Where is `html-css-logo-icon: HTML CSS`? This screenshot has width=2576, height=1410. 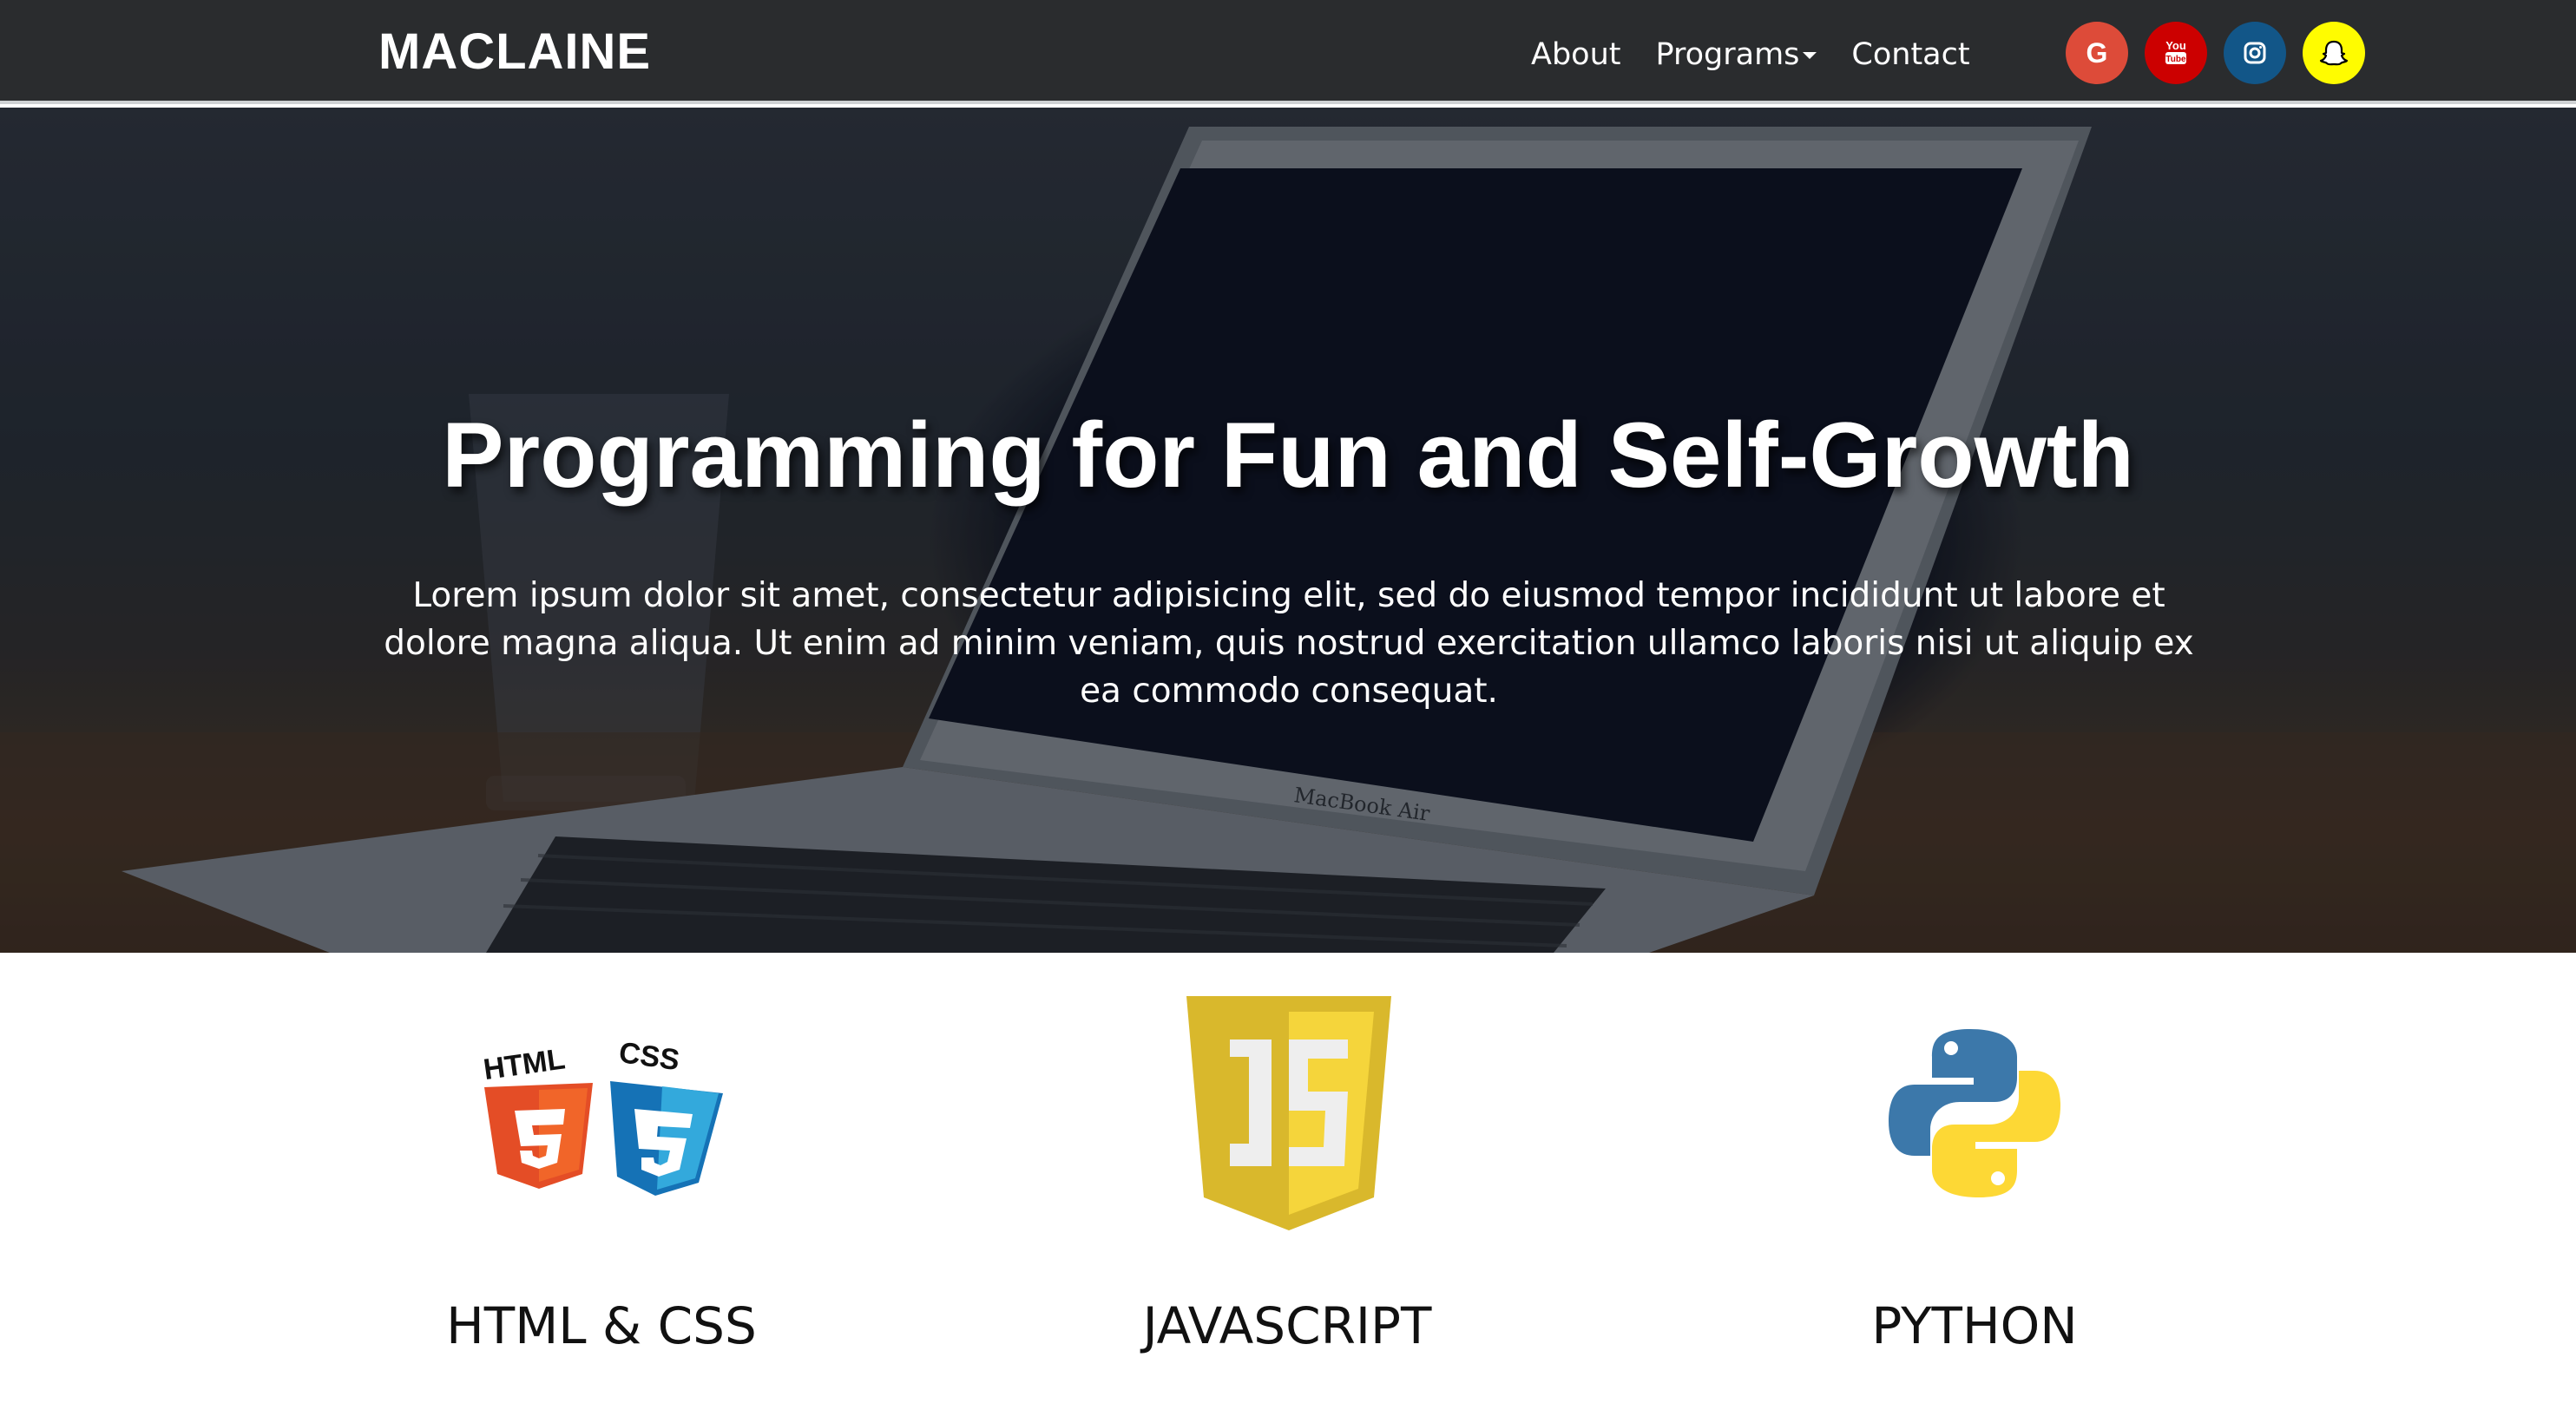 html-css-logo-icon: HTML CSS is located at coordinates (602, 1116).